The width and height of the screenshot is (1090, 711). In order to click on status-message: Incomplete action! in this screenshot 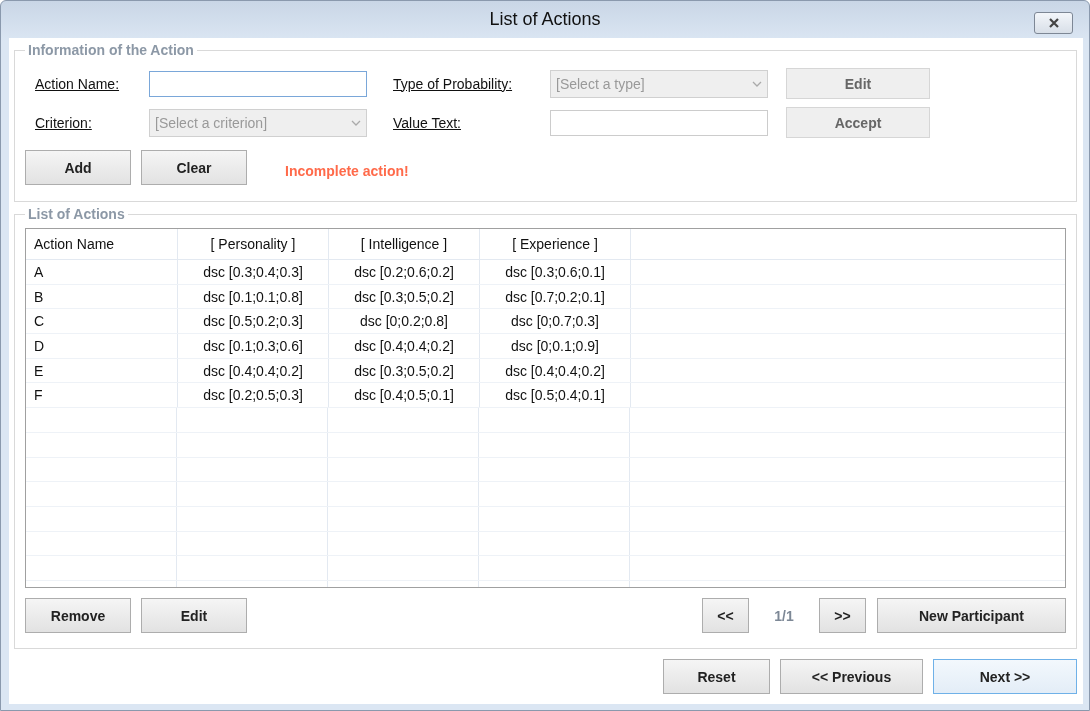, I will do `click(347, 170)`.